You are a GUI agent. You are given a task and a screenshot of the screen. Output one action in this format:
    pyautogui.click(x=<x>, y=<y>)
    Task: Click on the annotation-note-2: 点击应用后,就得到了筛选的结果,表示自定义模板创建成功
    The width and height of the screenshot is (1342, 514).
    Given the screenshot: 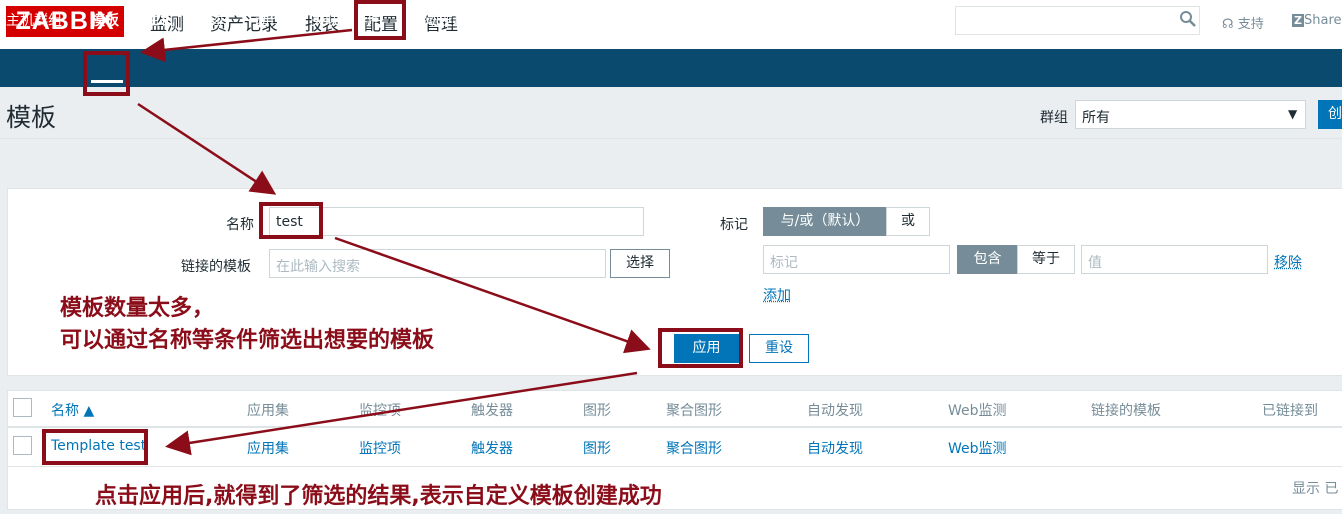 What is the action you would take?
    pyautogui.click(x=378, y=496)
    